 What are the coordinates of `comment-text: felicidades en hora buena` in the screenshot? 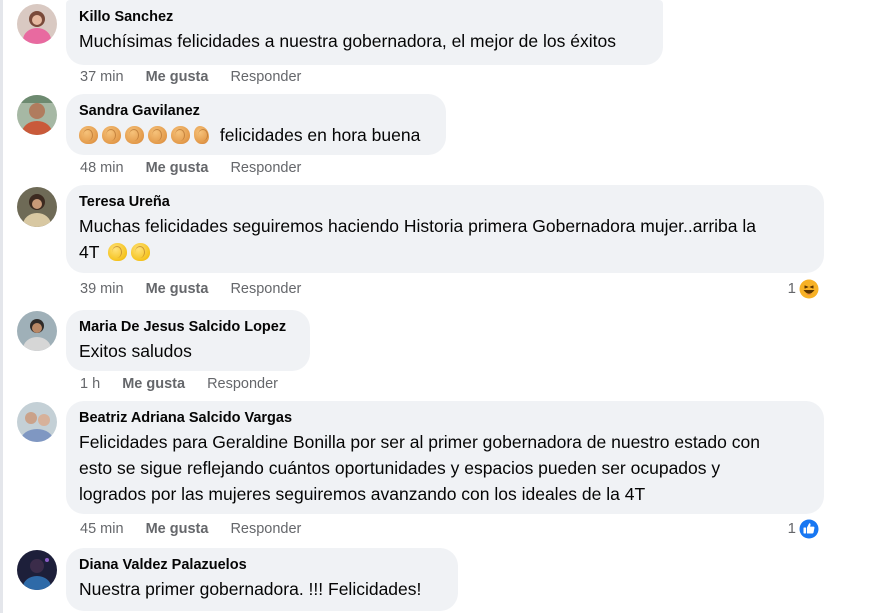 It's located at (320, 135).